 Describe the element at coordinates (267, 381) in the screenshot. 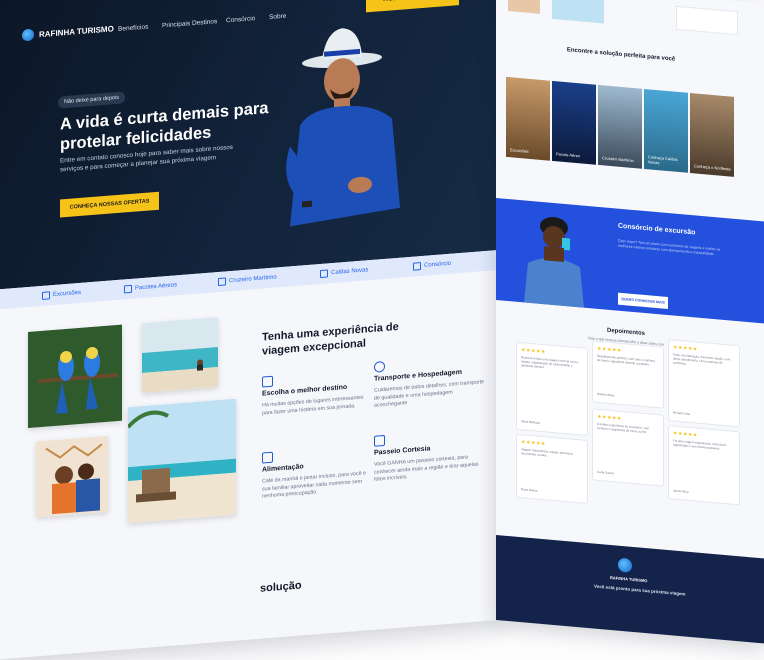

I see `map-icon` at that location.